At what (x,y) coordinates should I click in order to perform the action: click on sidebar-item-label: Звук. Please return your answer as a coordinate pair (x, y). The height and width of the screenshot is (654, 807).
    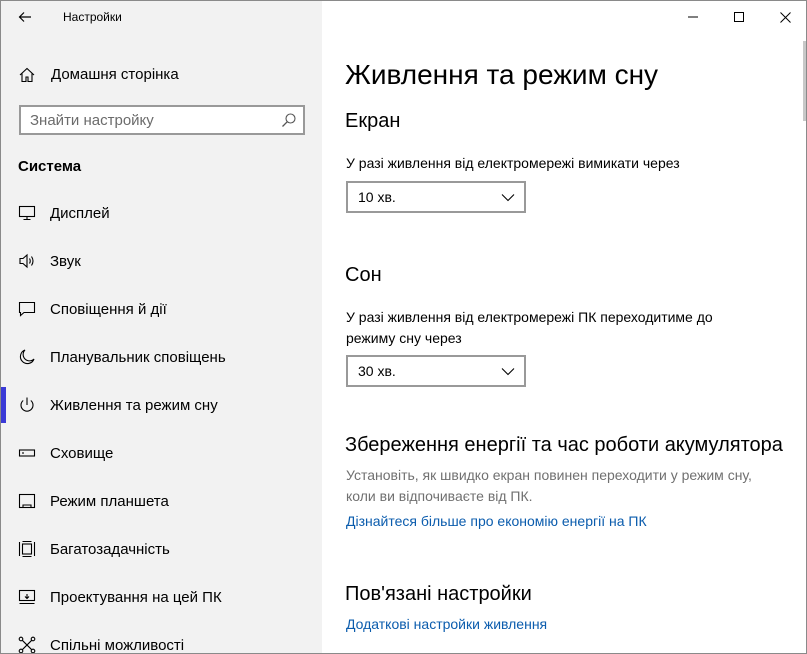
    Looking at the image, I should click on (65, 261).